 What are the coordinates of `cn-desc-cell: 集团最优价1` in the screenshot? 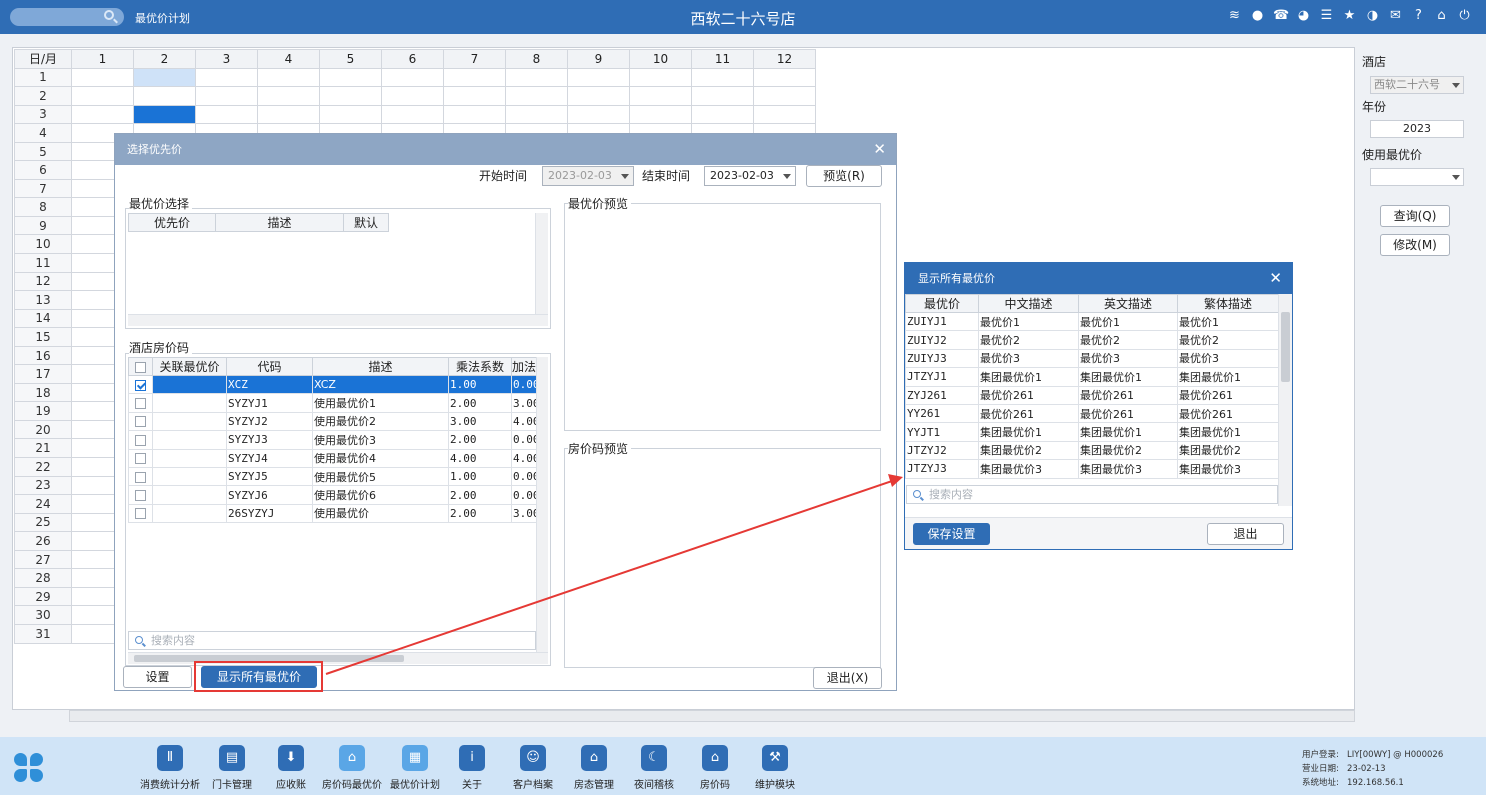 It's located at (1028, 377).